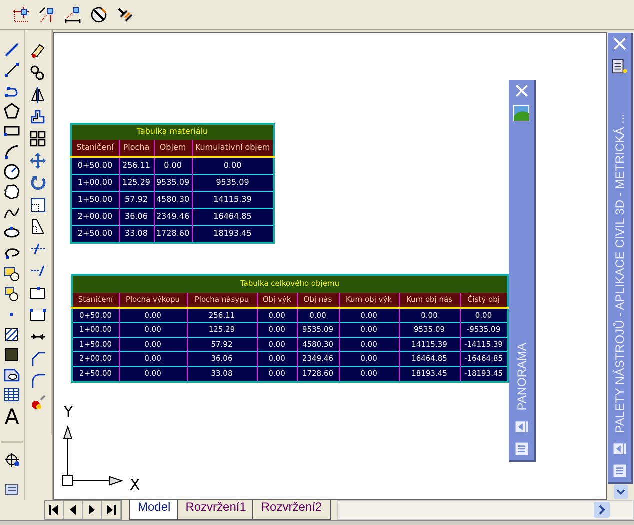 The height and width of the screenshot is (525, 634). Describe the element at coordinates (135, 485) in the screenshot. I see `x-axis-label: X` at that location.